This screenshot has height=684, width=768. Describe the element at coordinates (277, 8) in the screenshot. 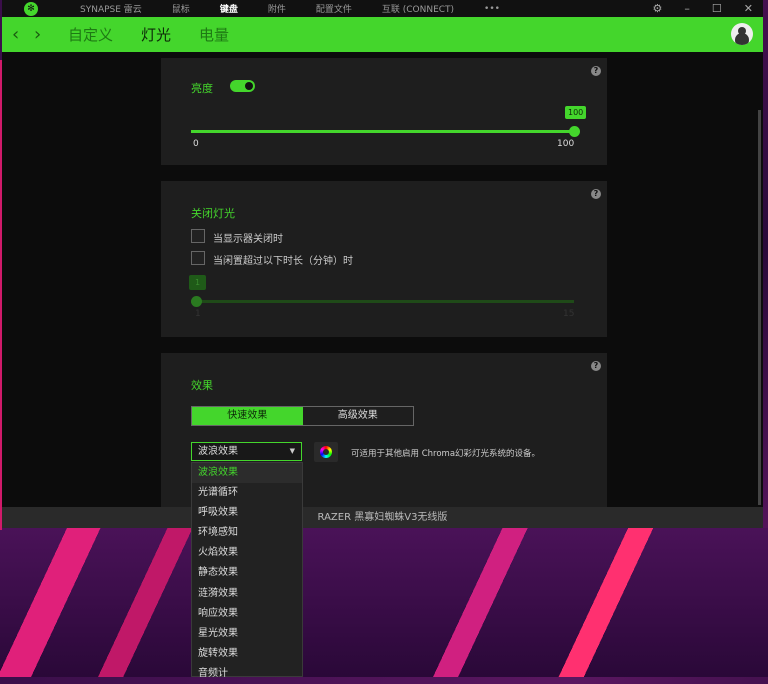

I see `nav-accessories: 附件` at that location.